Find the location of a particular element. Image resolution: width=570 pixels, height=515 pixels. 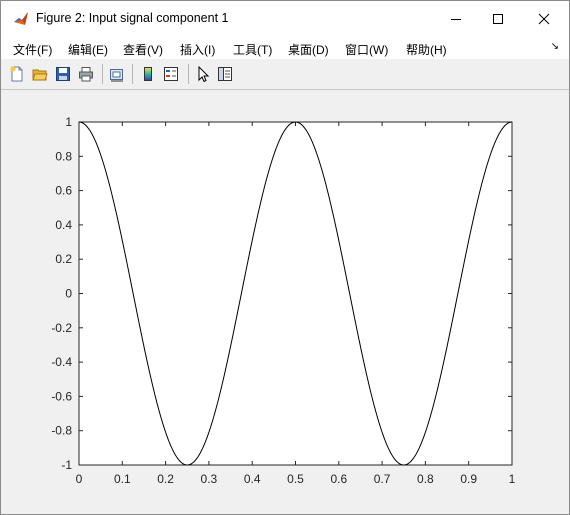

edit-plot-pointer-icon is located at coordinates (204, 74).